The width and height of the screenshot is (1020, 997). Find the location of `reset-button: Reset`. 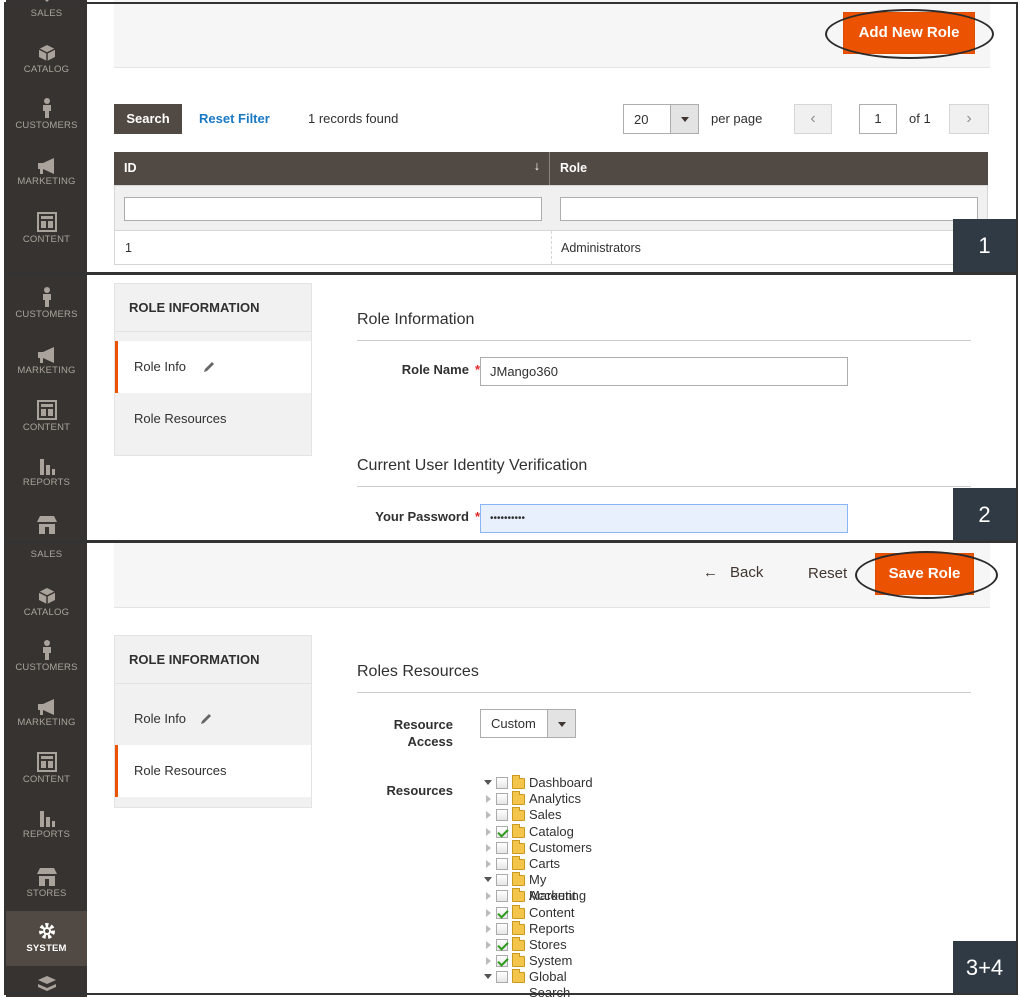

reset-button: Reset is located at coordinates (827, 573).